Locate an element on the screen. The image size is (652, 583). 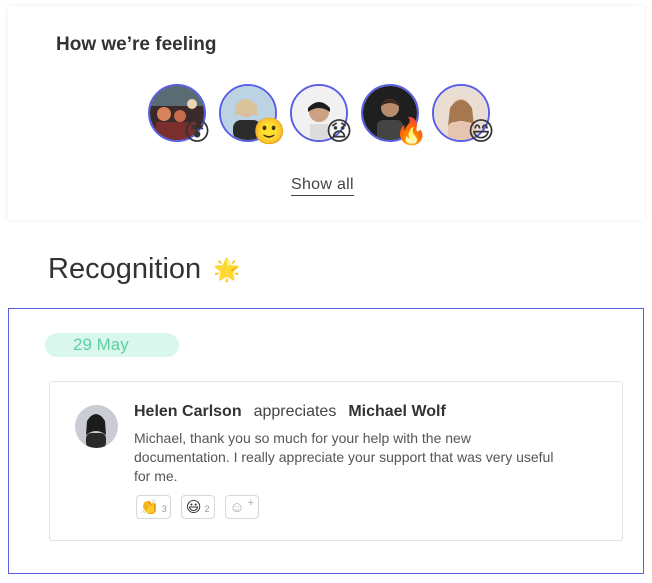
slight-smile-icon: 🙂 is located at coordinates (269, 131).